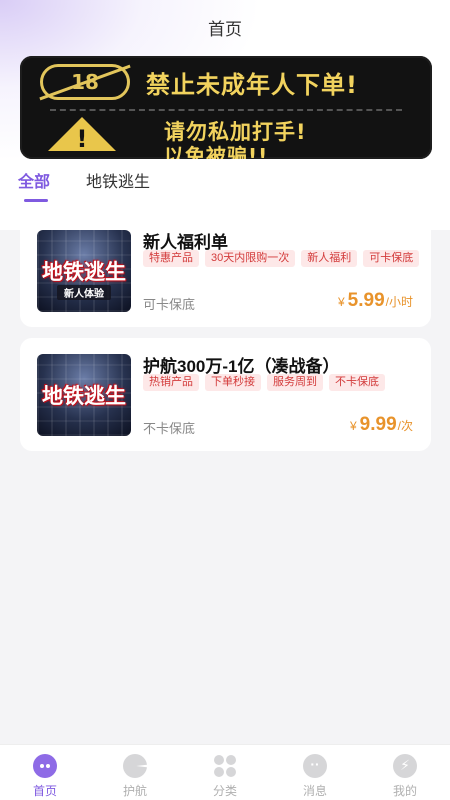 The image size is (450, 800). What do you see at coordinates (404, 791) in the screenshot?
I see `tabbar-label: 我的` at bounding box center [404, 791].